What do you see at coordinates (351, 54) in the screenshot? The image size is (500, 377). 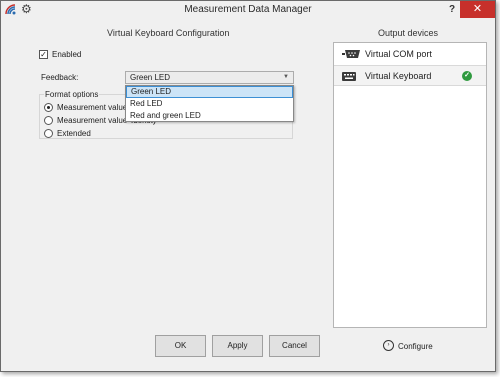 I see `serial-port-icon` at bounding box center [351, 54].